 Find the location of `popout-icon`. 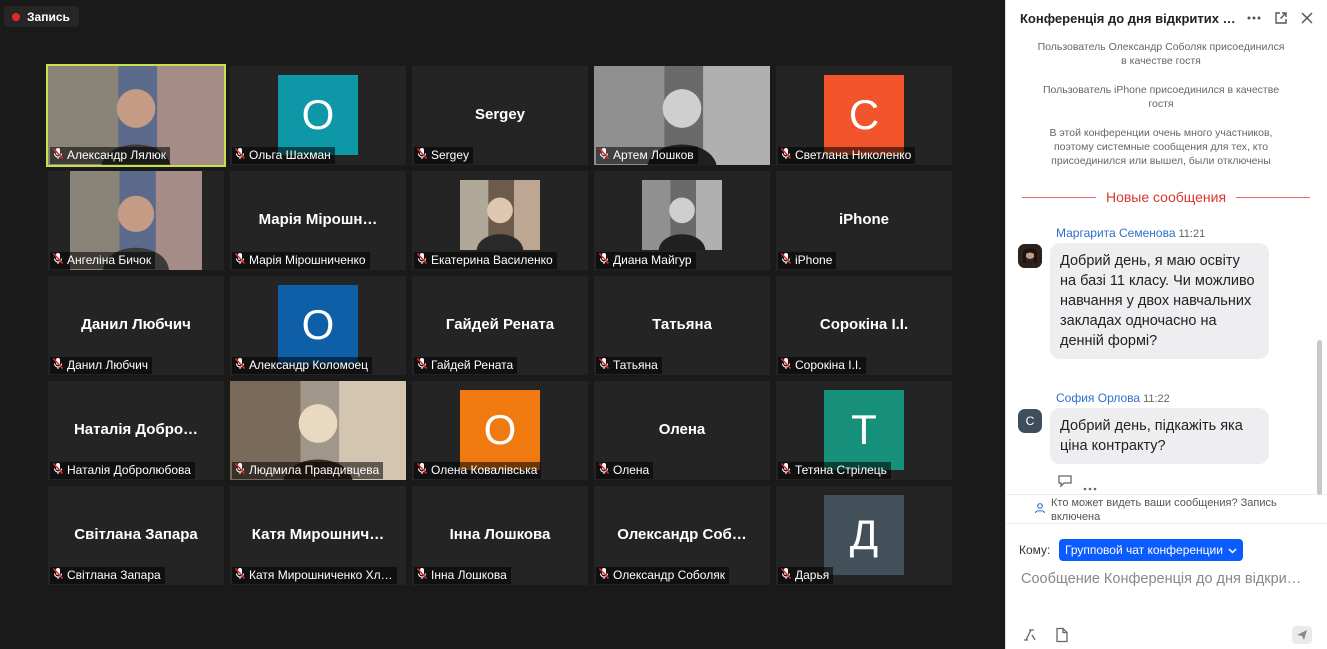

popout-icon is located at coordinates (1281, 18).